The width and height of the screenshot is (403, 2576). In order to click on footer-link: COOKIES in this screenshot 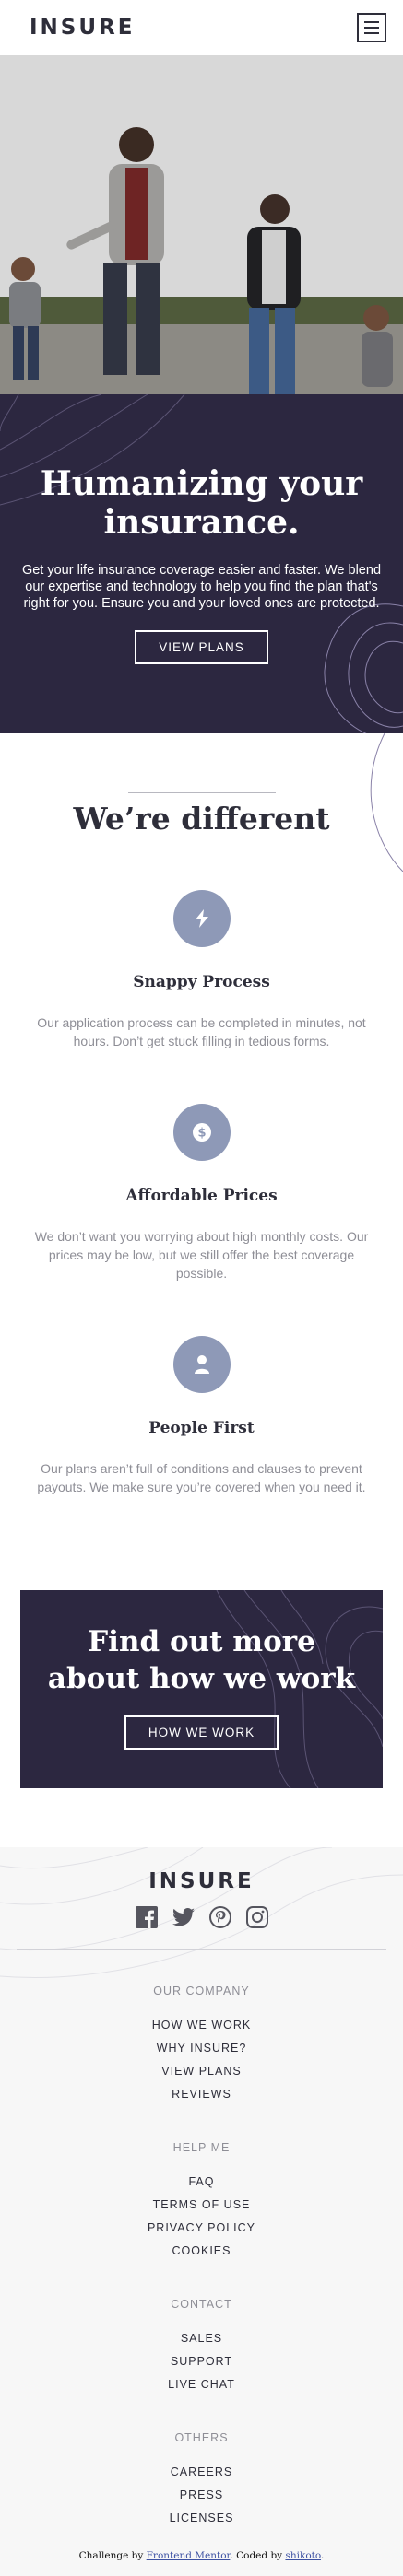, I will do `click(201, 2251)`.